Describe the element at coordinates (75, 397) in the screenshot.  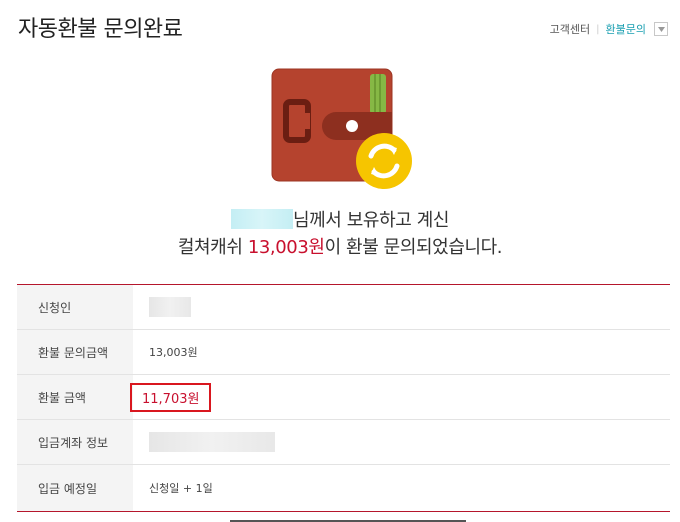
I see `refund-amount-label: 환불 금액` at that location.